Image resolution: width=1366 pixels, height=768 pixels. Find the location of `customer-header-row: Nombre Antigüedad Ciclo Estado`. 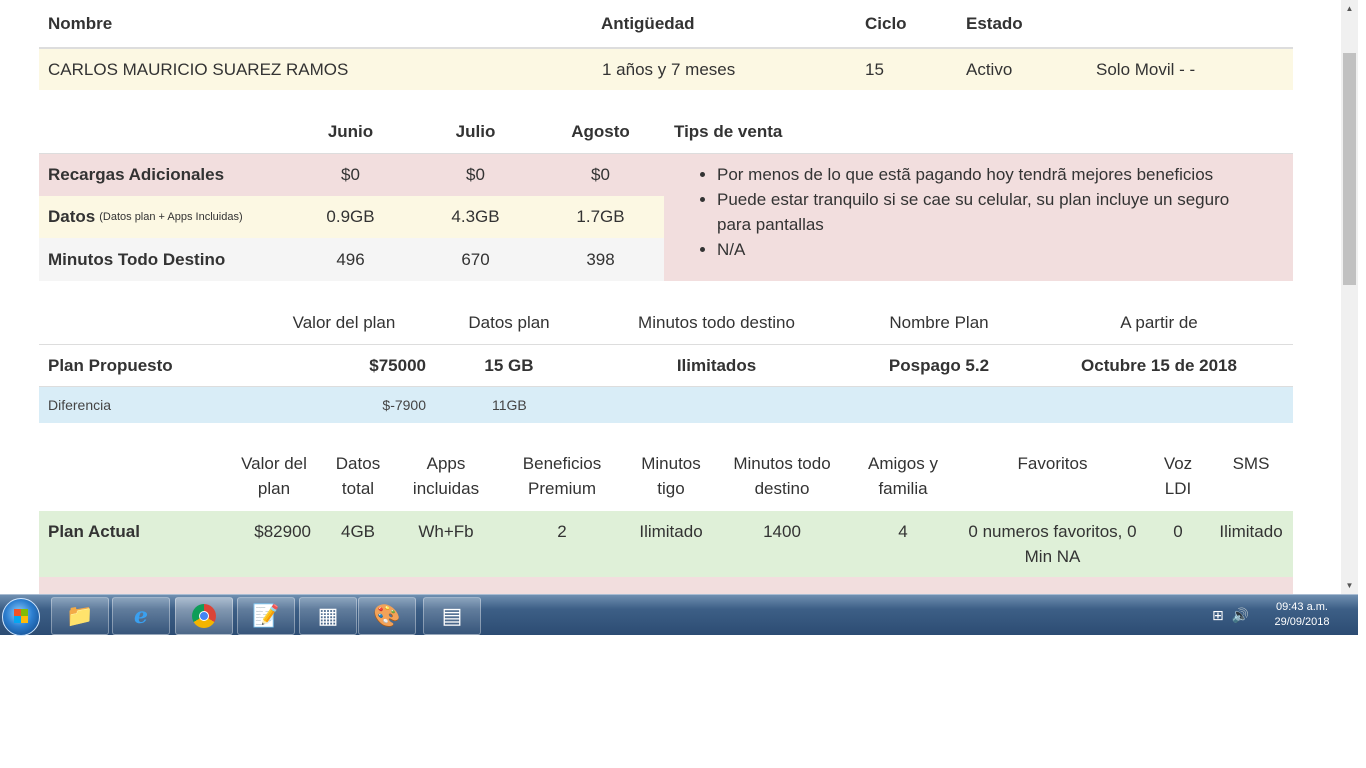

customer-header-row: Nombre Antigüedad Ciclo Estado is located at coordinates (666, 24).